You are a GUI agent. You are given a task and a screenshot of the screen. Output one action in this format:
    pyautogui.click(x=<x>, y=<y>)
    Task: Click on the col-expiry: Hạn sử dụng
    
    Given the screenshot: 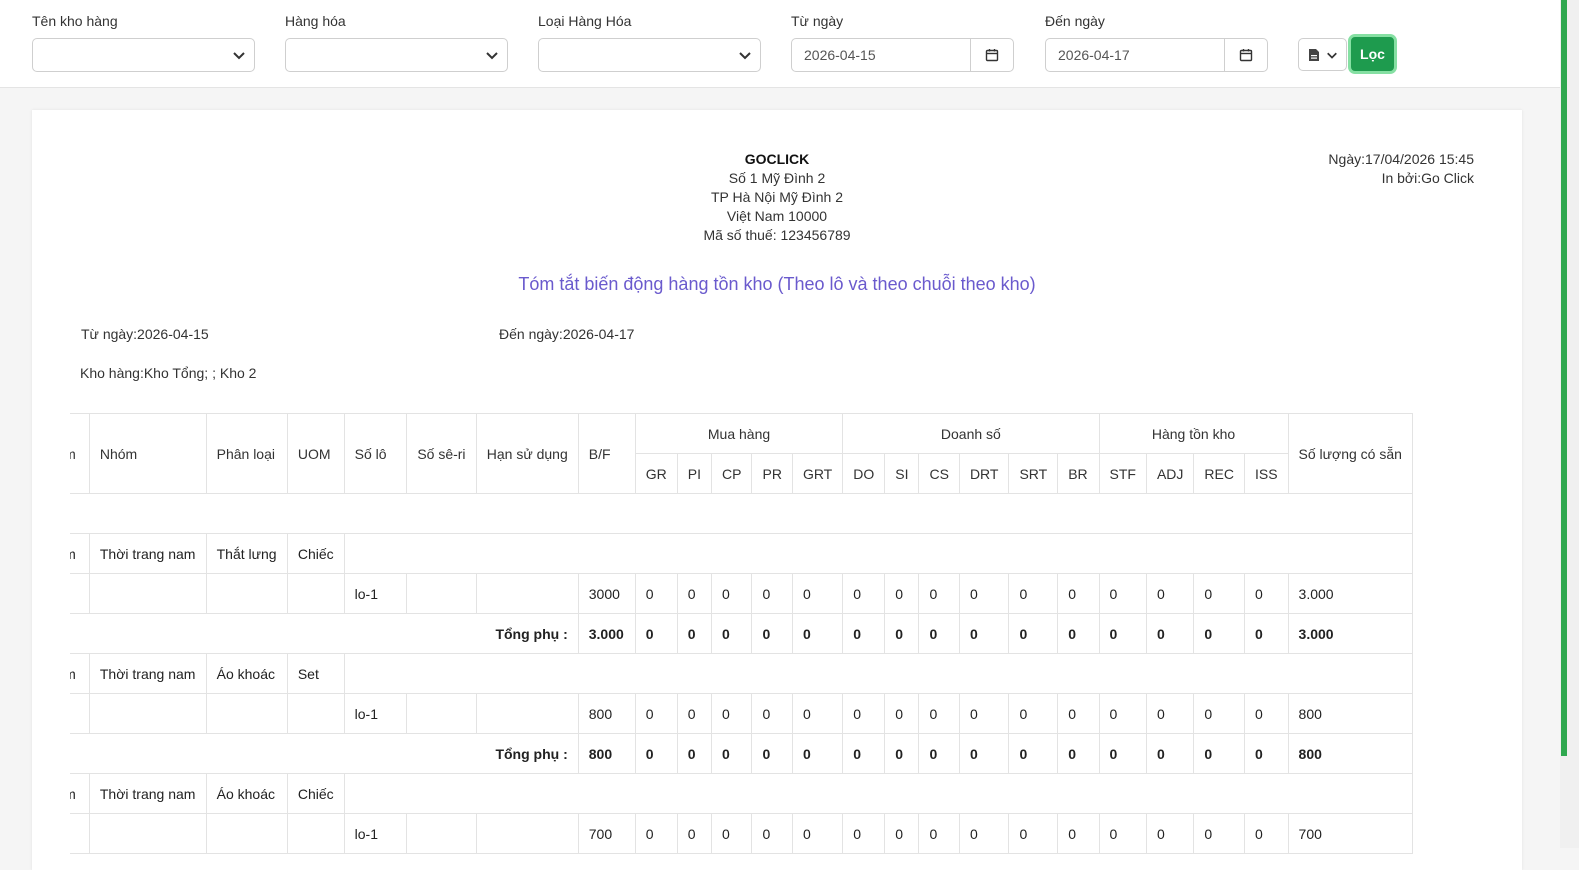 What is the action you would take?
    pyautogui.click(x=527, y=453)
    